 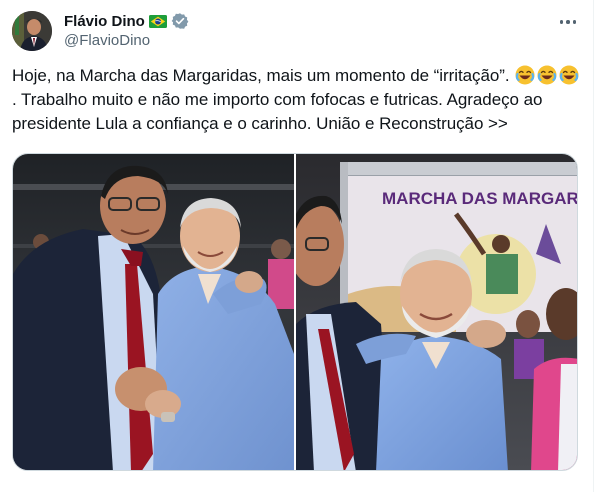 I want to click on more-options-button, so click(x=568, y=22).